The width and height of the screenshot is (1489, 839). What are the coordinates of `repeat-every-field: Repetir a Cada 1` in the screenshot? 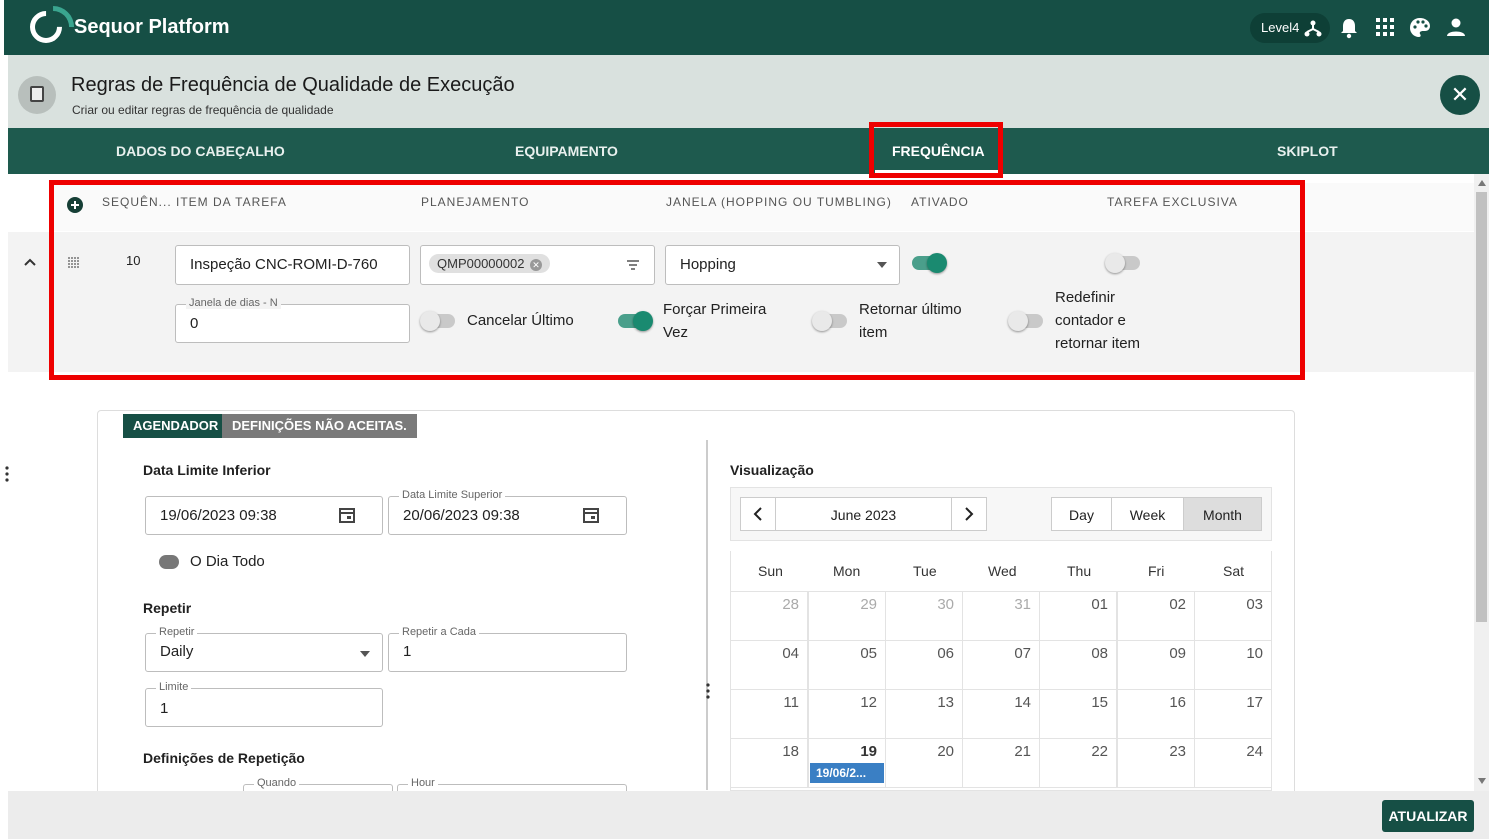 It's located at (507, 649).